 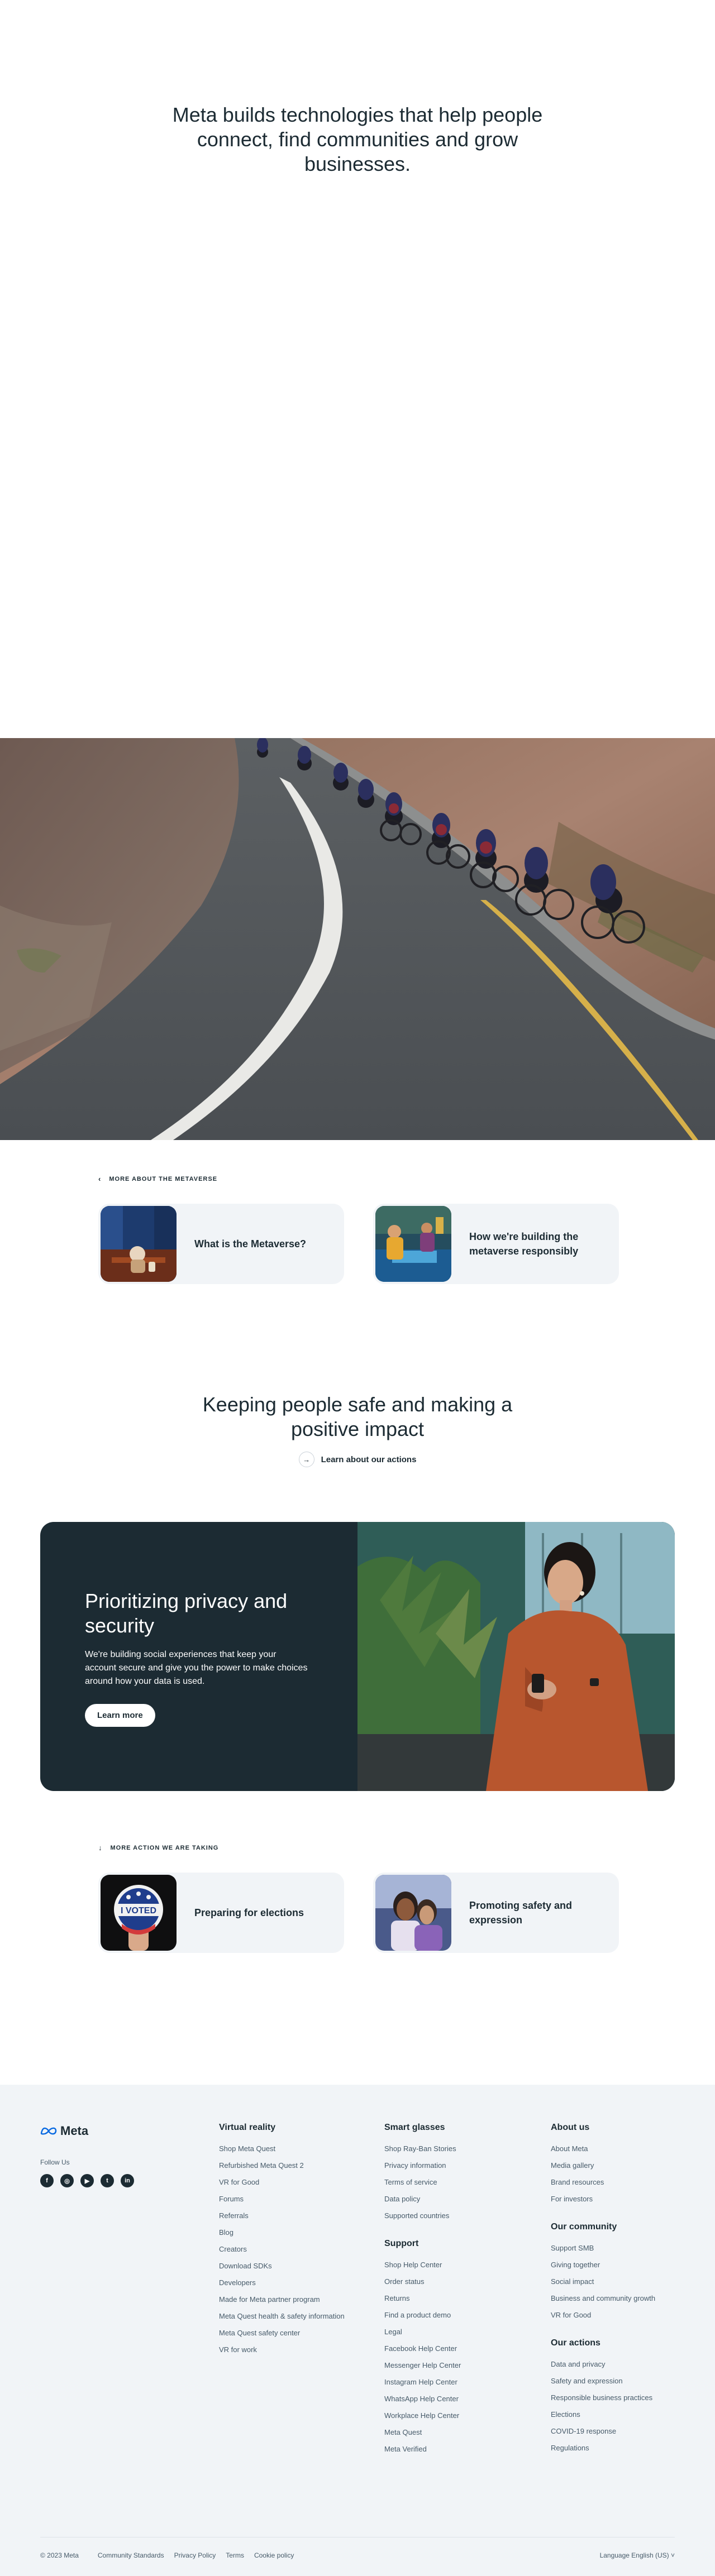 I want to click on footer-link: Developers, so click(x=282, y=2283).